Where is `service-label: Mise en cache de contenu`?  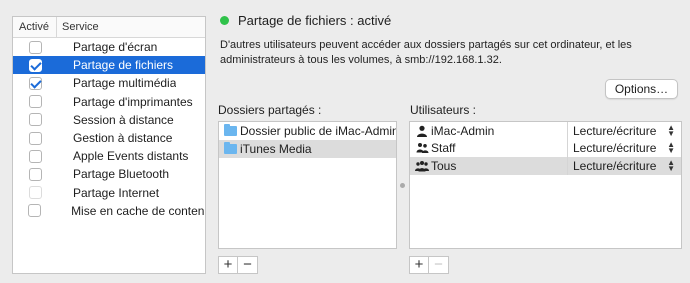
service-label: Mise en cache de contenu is located at coordinates (138, 210).